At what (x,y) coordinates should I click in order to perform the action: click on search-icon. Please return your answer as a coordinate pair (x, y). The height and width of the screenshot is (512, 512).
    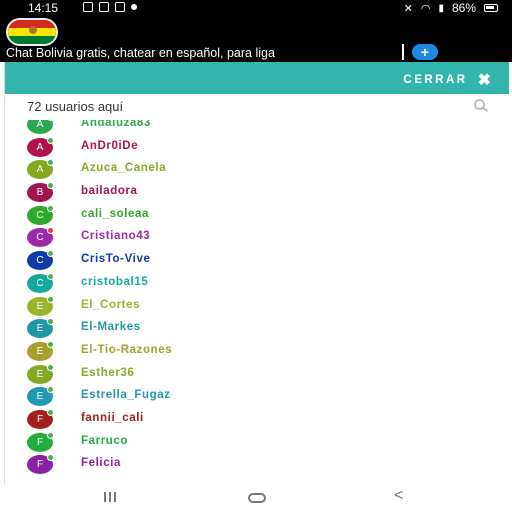
    Looking at the image, I should click on (481, 106).